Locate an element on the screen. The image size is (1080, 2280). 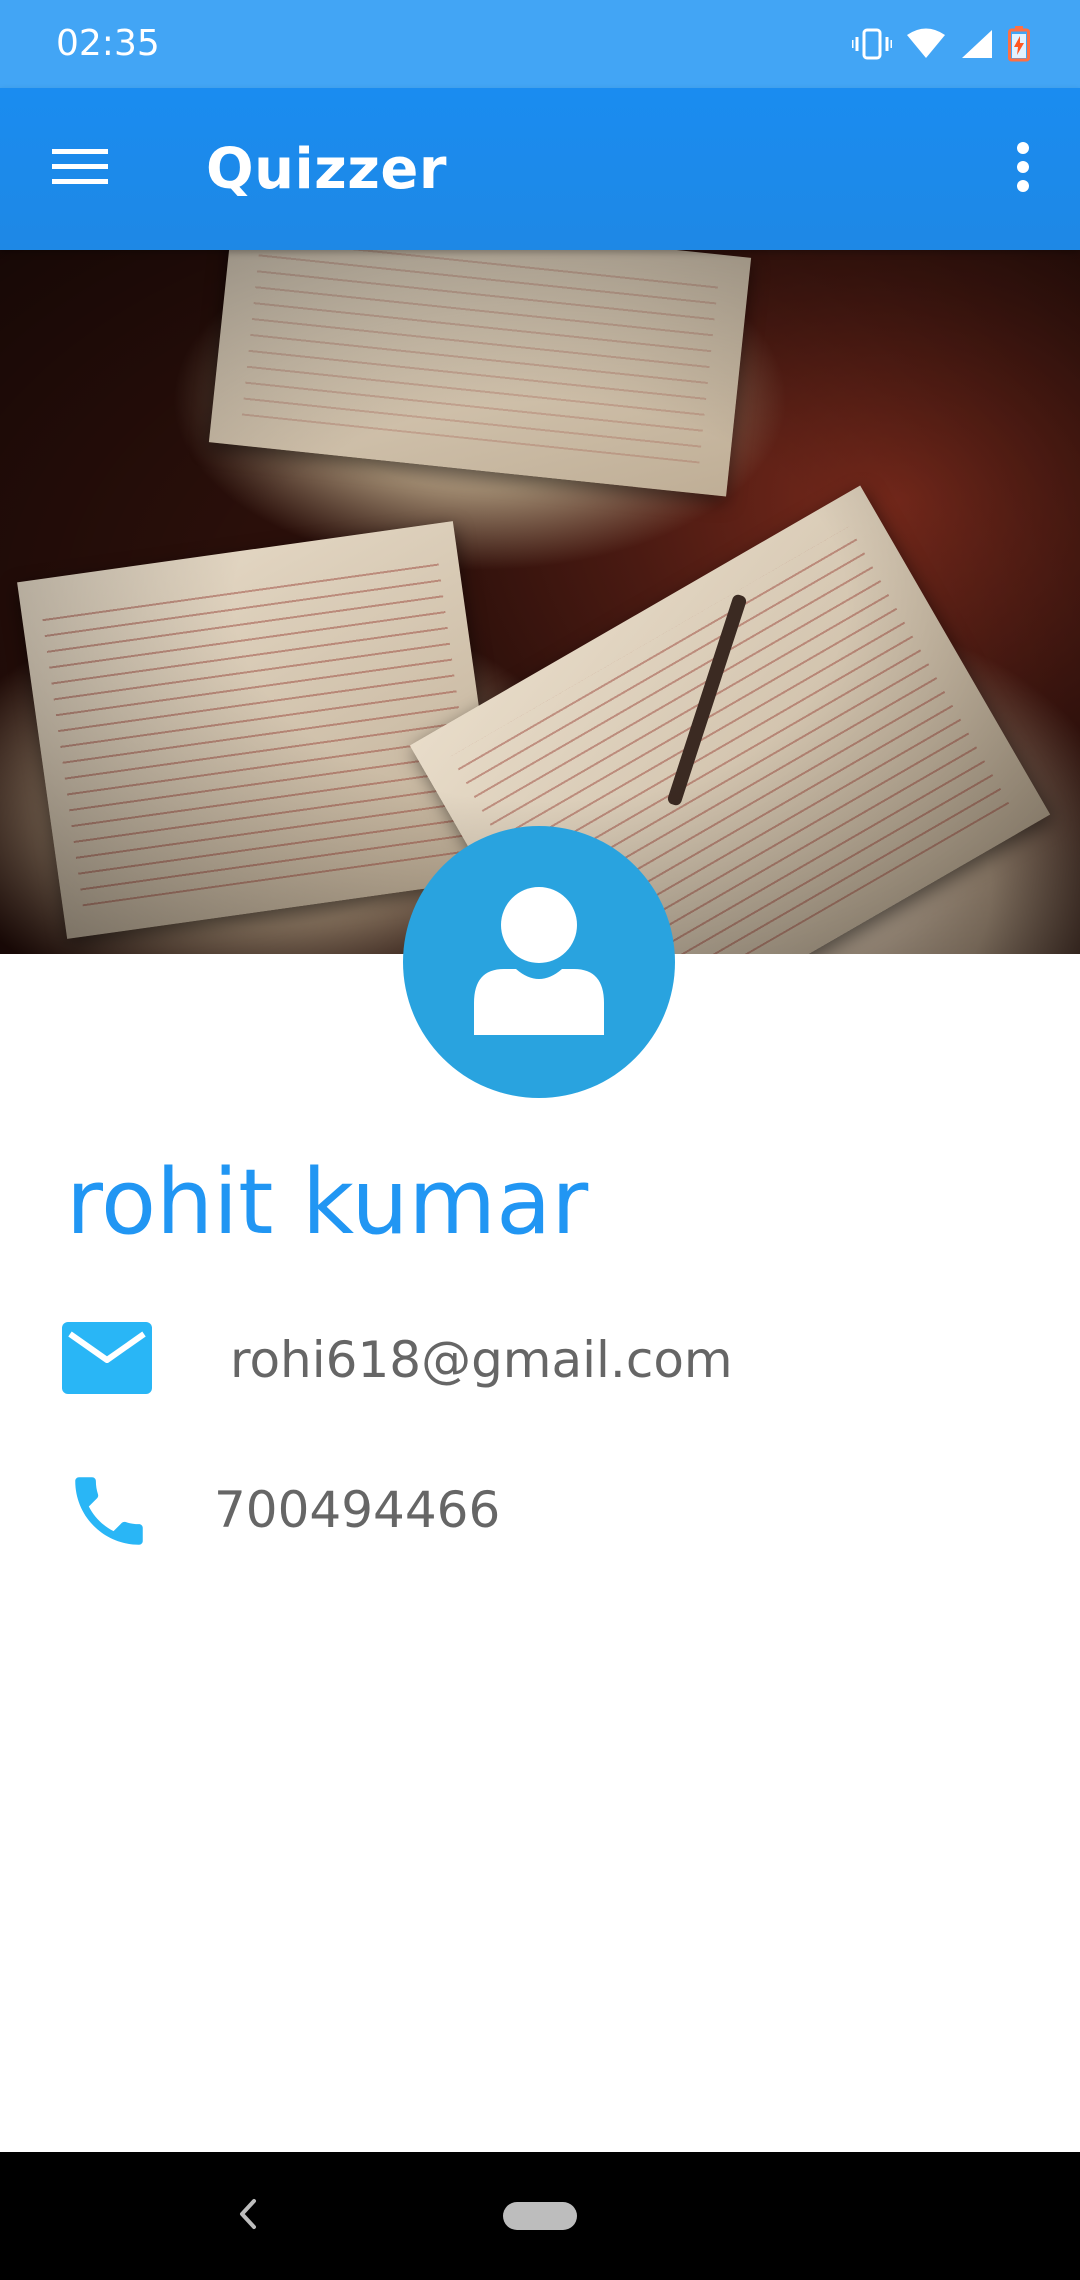
menu-button is located at coordinates (80, 169).